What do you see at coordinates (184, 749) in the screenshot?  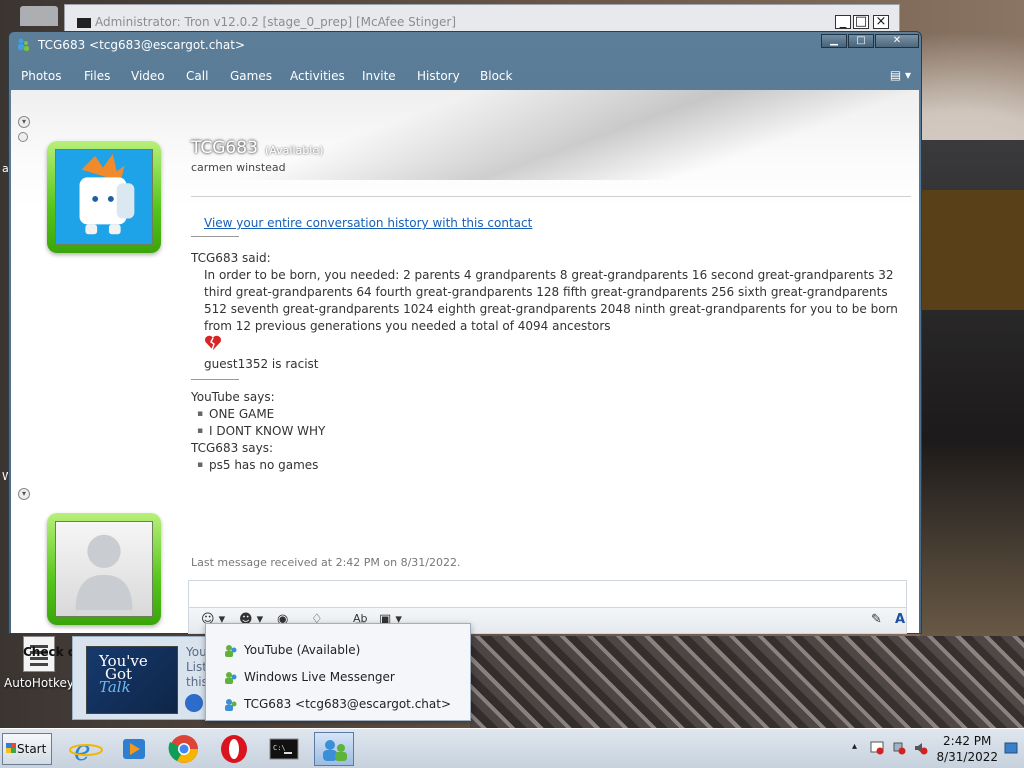 I see `chrome-icon` at bounding box center [184, 749].